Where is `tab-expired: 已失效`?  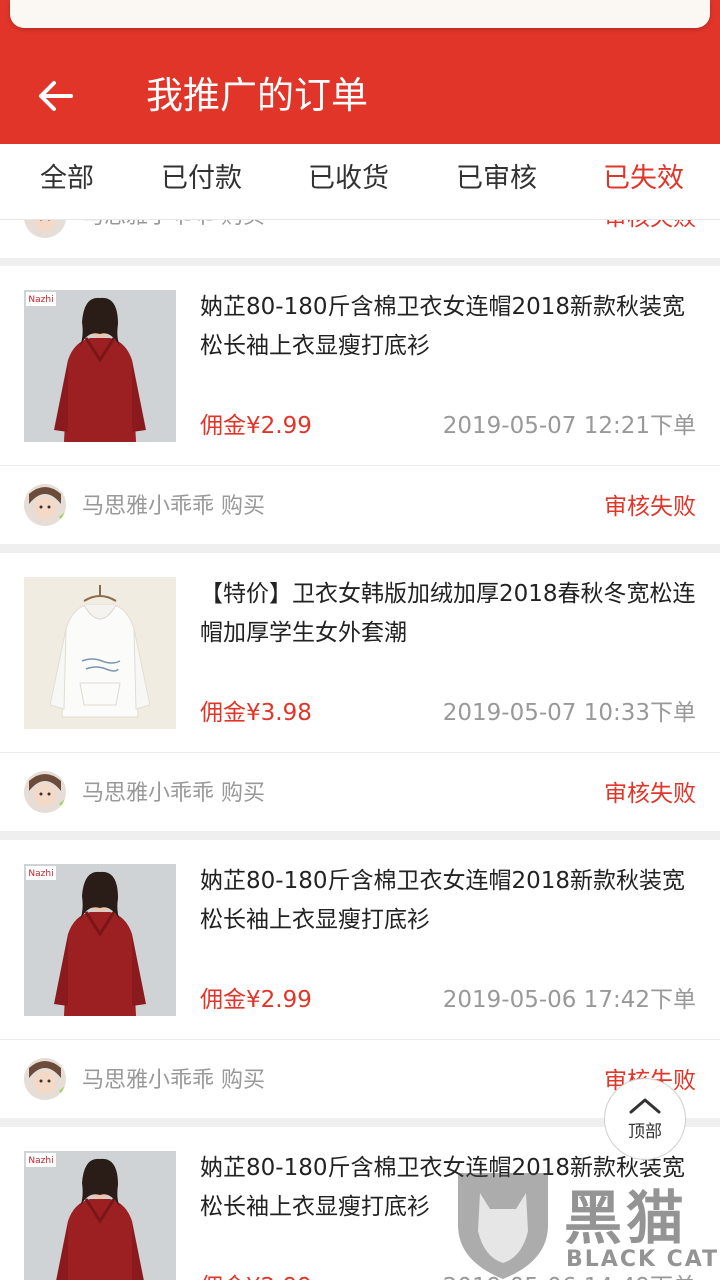
tab-expired: 已失效 is located at coordinates (643, 182).